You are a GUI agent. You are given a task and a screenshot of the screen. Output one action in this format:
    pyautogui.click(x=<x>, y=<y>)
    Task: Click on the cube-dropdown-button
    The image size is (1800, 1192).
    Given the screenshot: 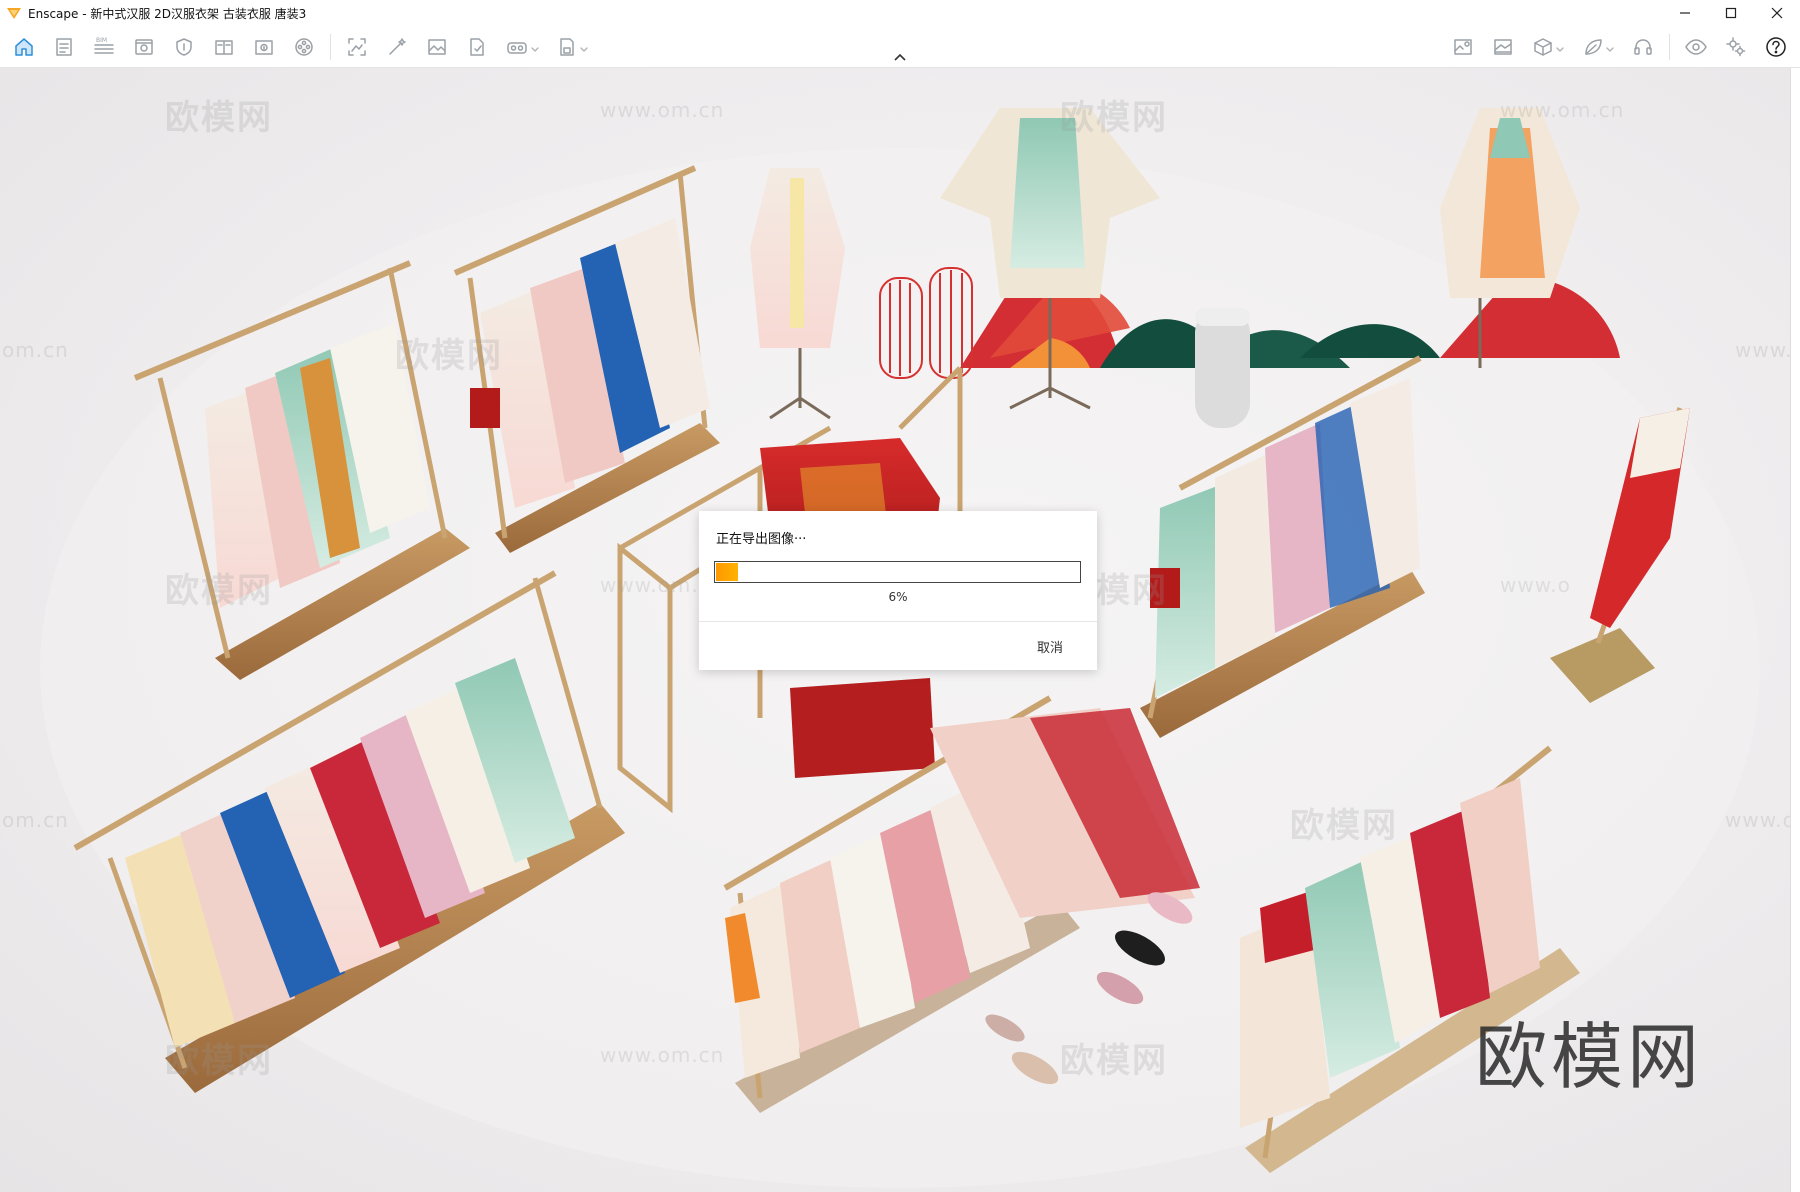 What is the action you would take?
    pyautogui.click(x=1548, y=47)
    